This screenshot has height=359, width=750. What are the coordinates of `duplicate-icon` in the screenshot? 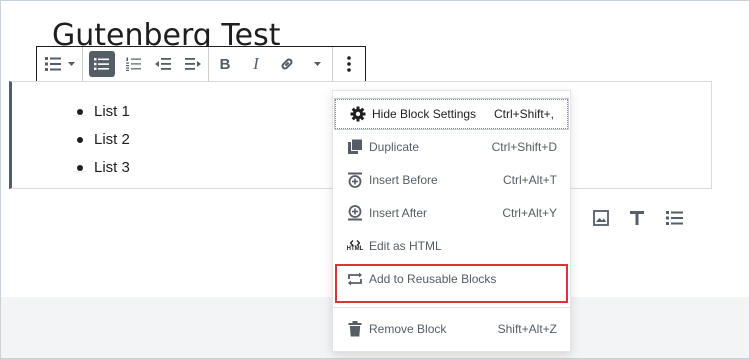 It's located at (355, 147).